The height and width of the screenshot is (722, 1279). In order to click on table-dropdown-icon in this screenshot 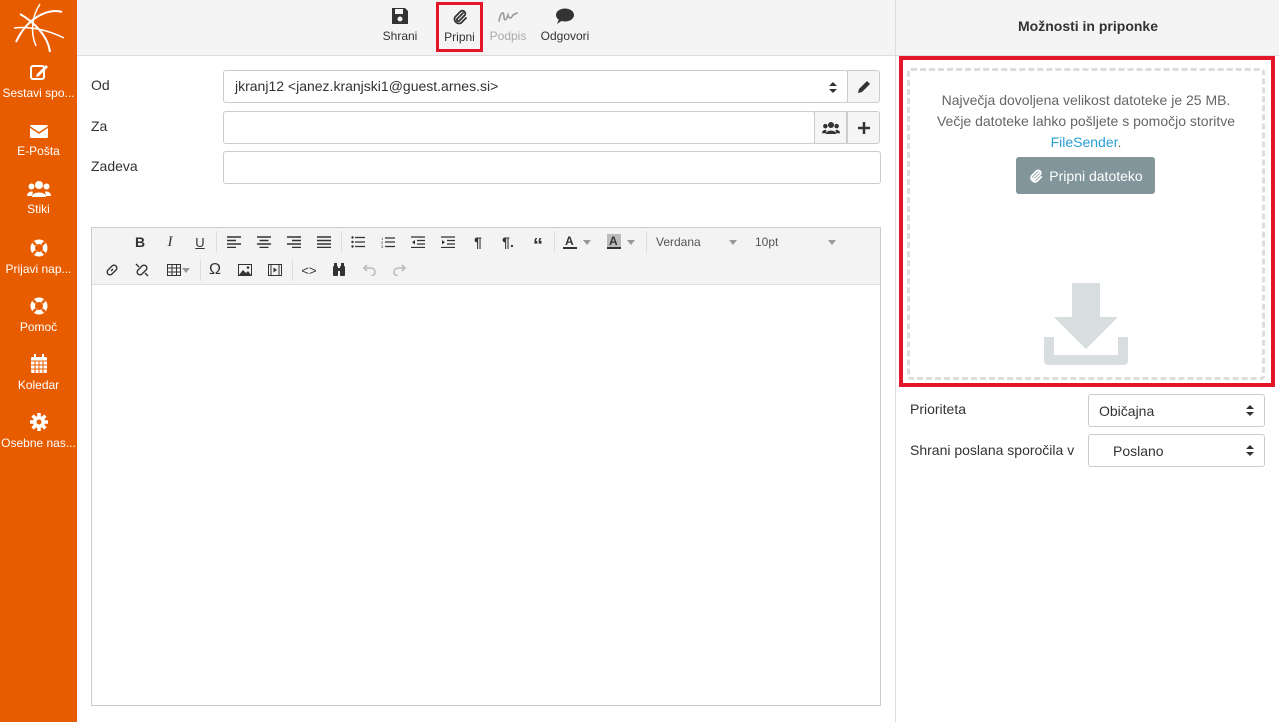, I will do `click(186, 270)`.